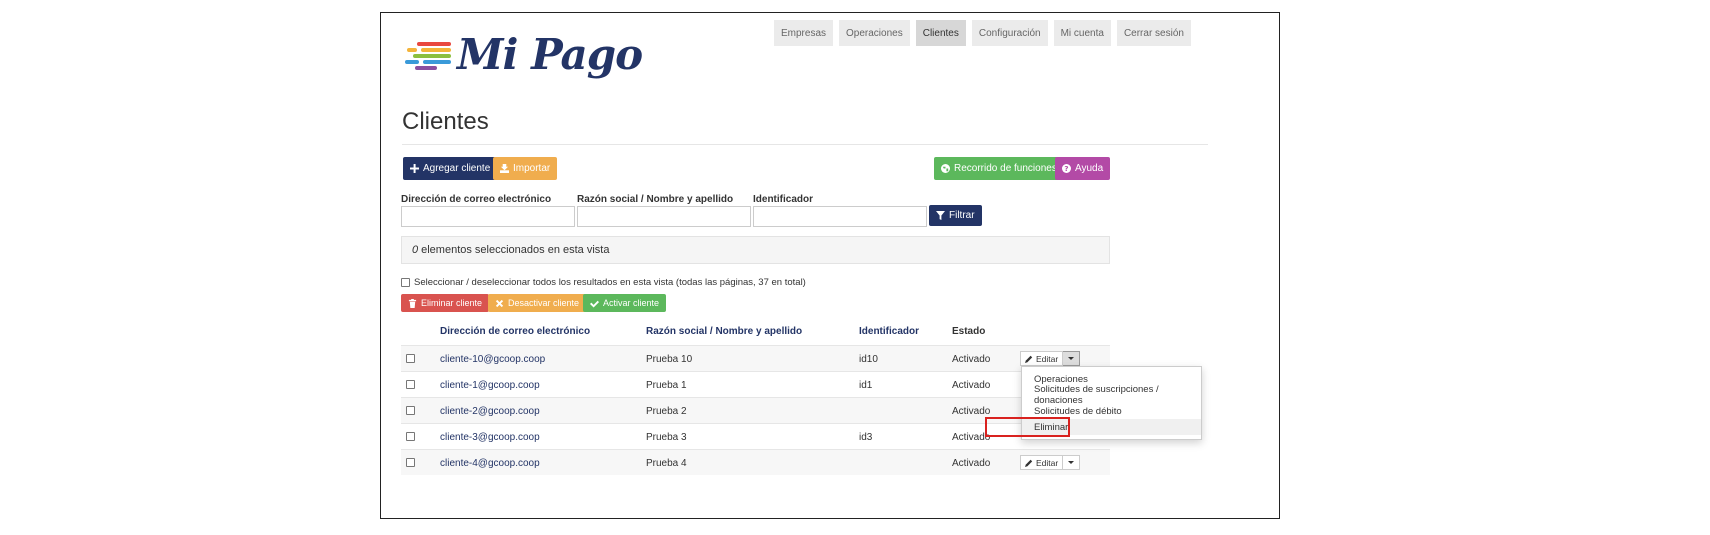 The width and height of the screenshot is (1710, 535). What do you see at coordinates (840, 216) in the screenshot?
I see `id-filter-input` at bounding box center [840, 216].